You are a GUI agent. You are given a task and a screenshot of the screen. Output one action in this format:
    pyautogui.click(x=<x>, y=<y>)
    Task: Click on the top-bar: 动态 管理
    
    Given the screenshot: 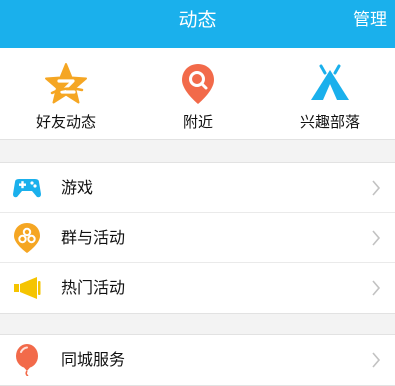 What is the action you would take?
    pyautogui.click(x=197, y=24)
    